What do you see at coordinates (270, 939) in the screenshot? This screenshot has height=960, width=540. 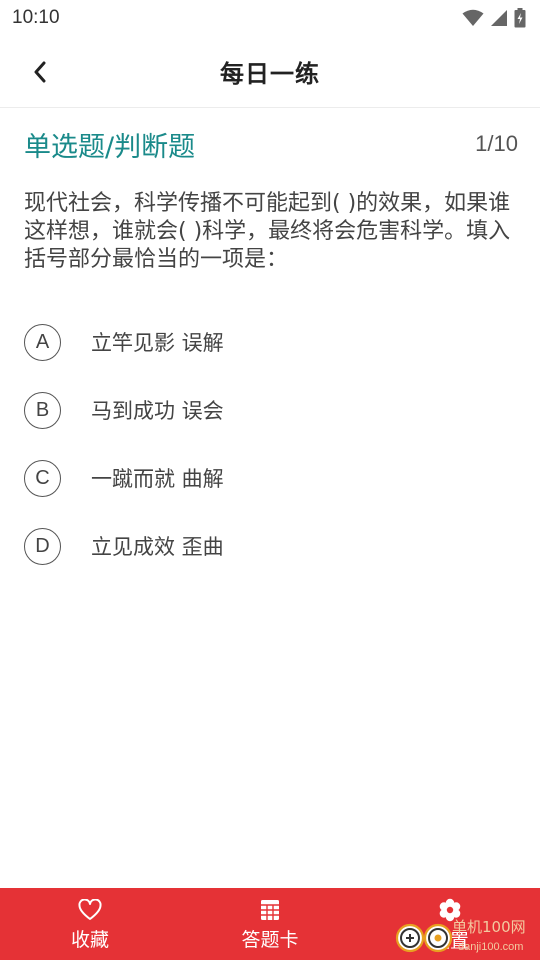 I see `answer-card-label: 答题卡` at bounding box center [270, 939].